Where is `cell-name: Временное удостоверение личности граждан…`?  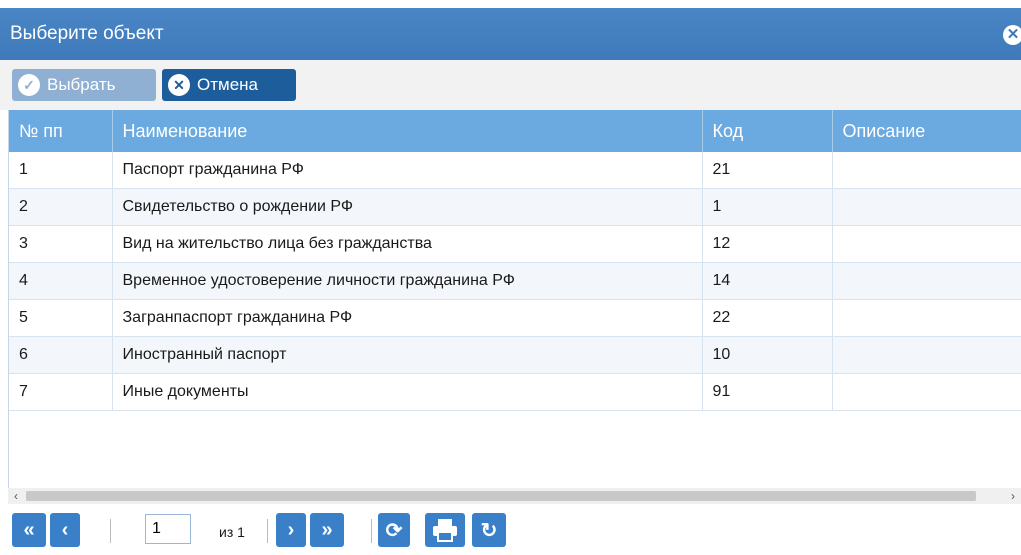
cell-name: Временное удостоверение личности граждан… is located at coordinates (407, 281).